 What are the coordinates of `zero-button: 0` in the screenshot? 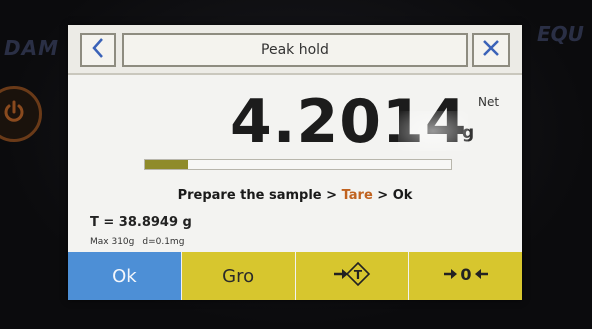 It's located at (465, 276).